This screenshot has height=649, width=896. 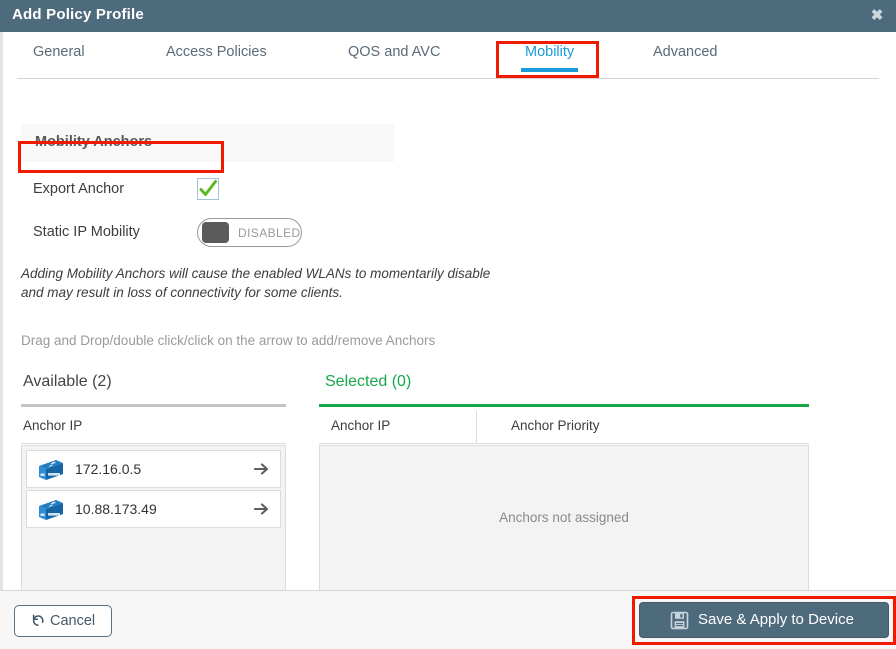 I want to click on tab-qos-and-avc: QOS and AVC, so click(x=394, y=57).